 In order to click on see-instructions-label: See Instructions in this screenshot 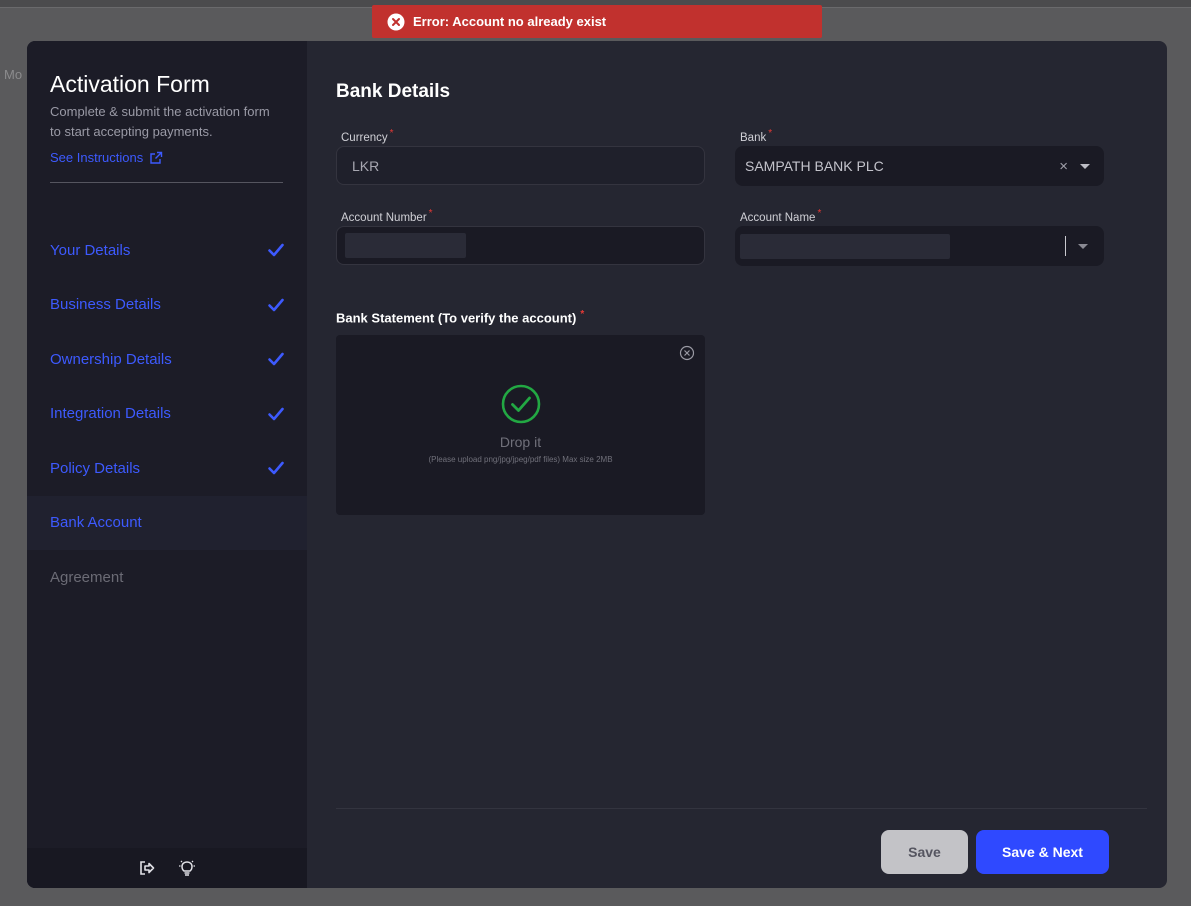, I will do `click(97, 157)`.